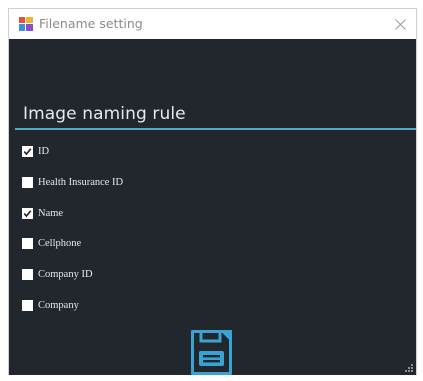 This screenshot has width=423, height=381. I want to click on option-company: Company, so click(50, 305).